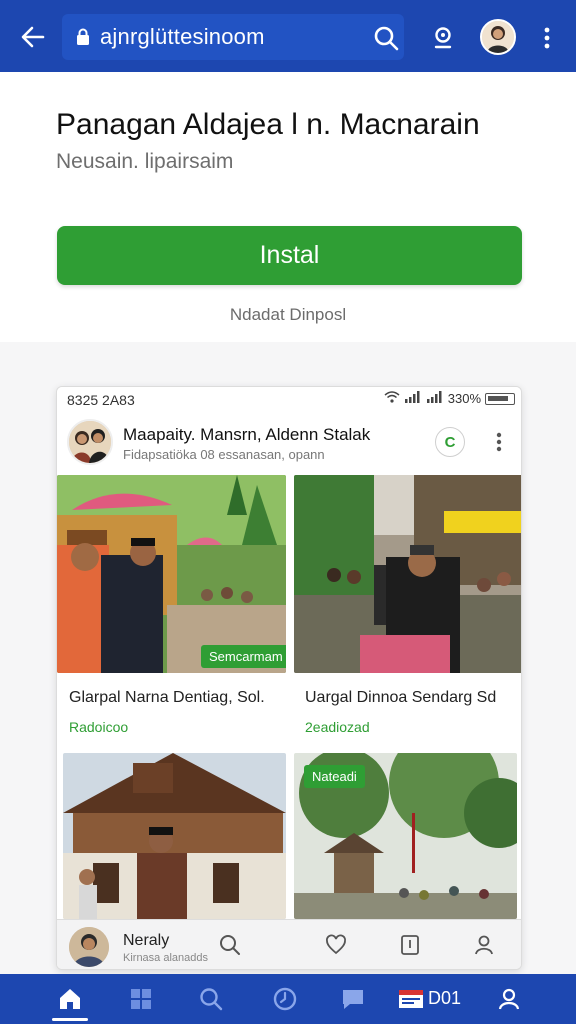 The height and width of the screenshot is (1024, 576). Describe the element at coordinates (443, 38) in the screenshot. I see `location-pin-icon` at that location.